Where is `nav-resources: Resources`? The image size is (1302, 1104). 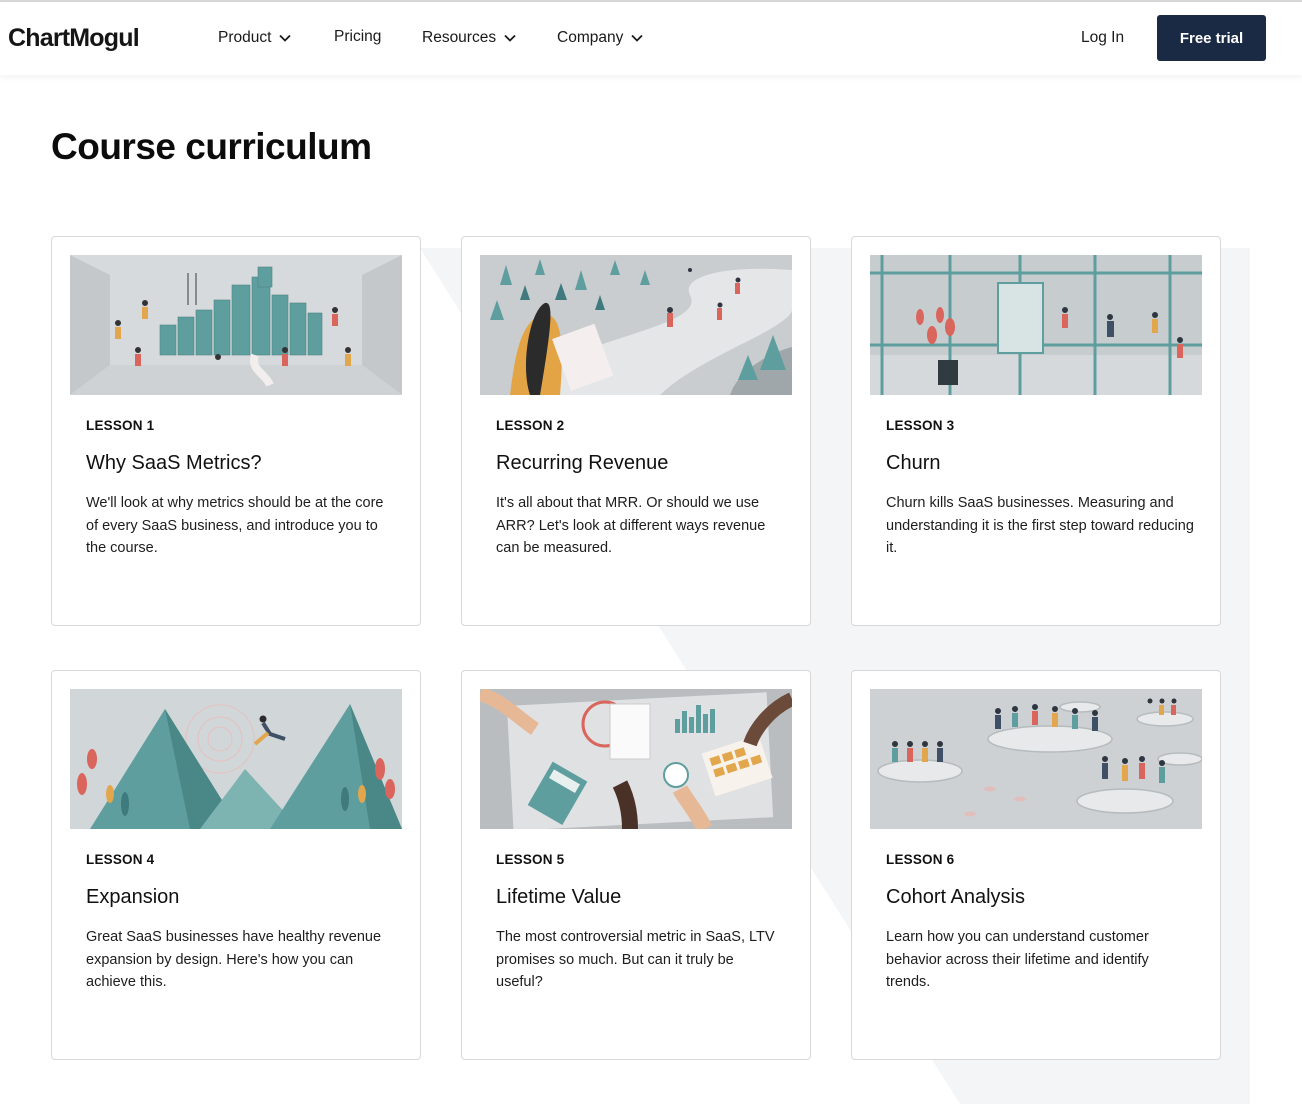 nav-resources: Resources is located at coordinates (469, 38).